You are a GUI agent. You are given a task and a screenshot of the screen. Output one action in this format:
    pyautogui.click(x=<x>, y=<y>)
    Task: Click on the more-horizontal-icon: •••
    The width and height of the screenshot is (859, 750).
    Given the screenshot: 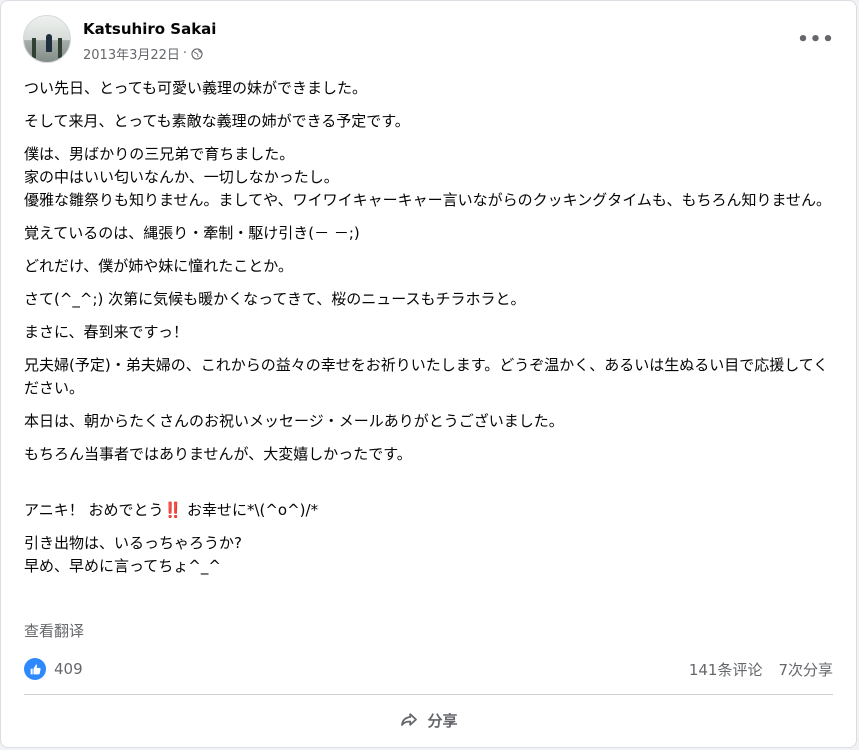 What is the action you would take?
    pyautogui.click(x=816, y=39)
    